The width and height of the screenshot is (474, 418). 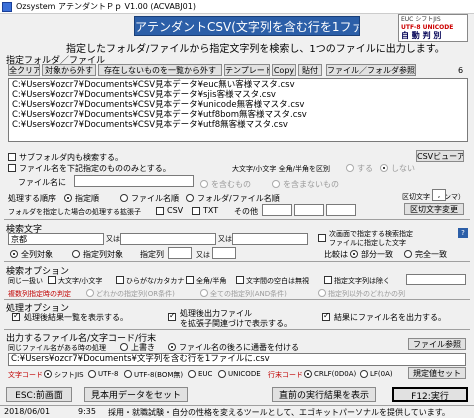 What do you see at coordinates (190, 280) in the screenshot?
I see `fullwidth-halfwidth-checkbox` at bounding box center [190, 280].